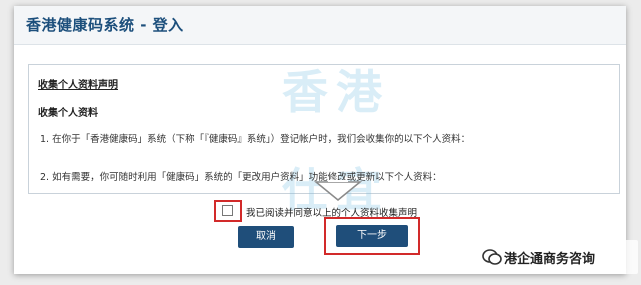 The width and height of the screenshot is (641, 285). What do you see at coordinates (105, 25) in the screenshot?
I see `page-title: 香港健康码系统 - 登入` at bounding box center [105, 25].